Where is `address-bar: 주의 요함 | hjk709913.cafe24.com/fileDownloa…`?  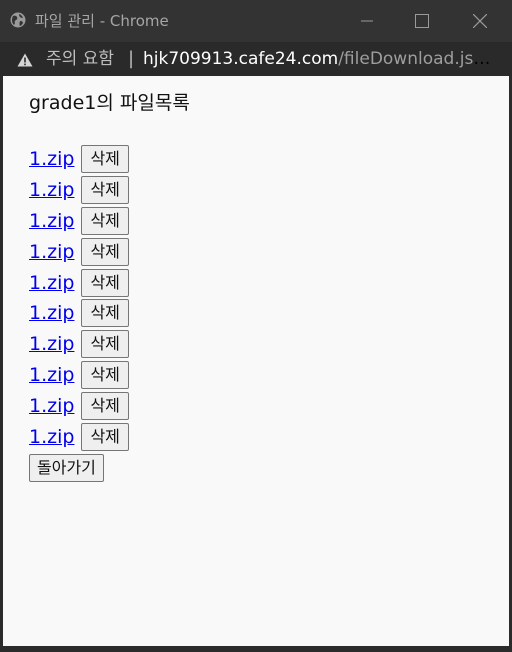 address-bar: 주의 요함 | hjk709913.cafe24.com/fileDownloa… is located at coordinates (256, 59).